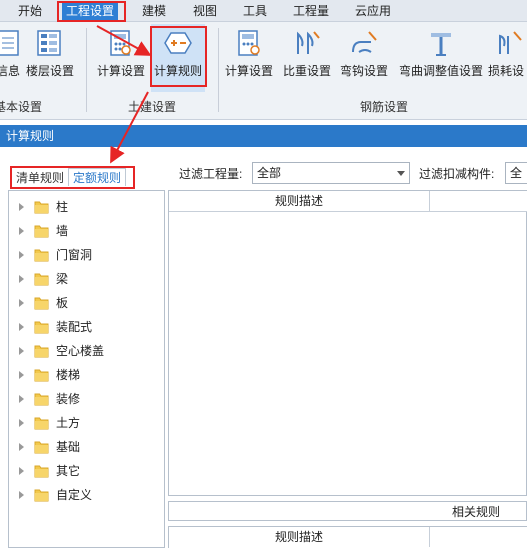 The height and width of the screenshot is (548, 527). Describe the element at coordinates (86, 399) in the screenshot. I see `tree-item: 装修` at that location.